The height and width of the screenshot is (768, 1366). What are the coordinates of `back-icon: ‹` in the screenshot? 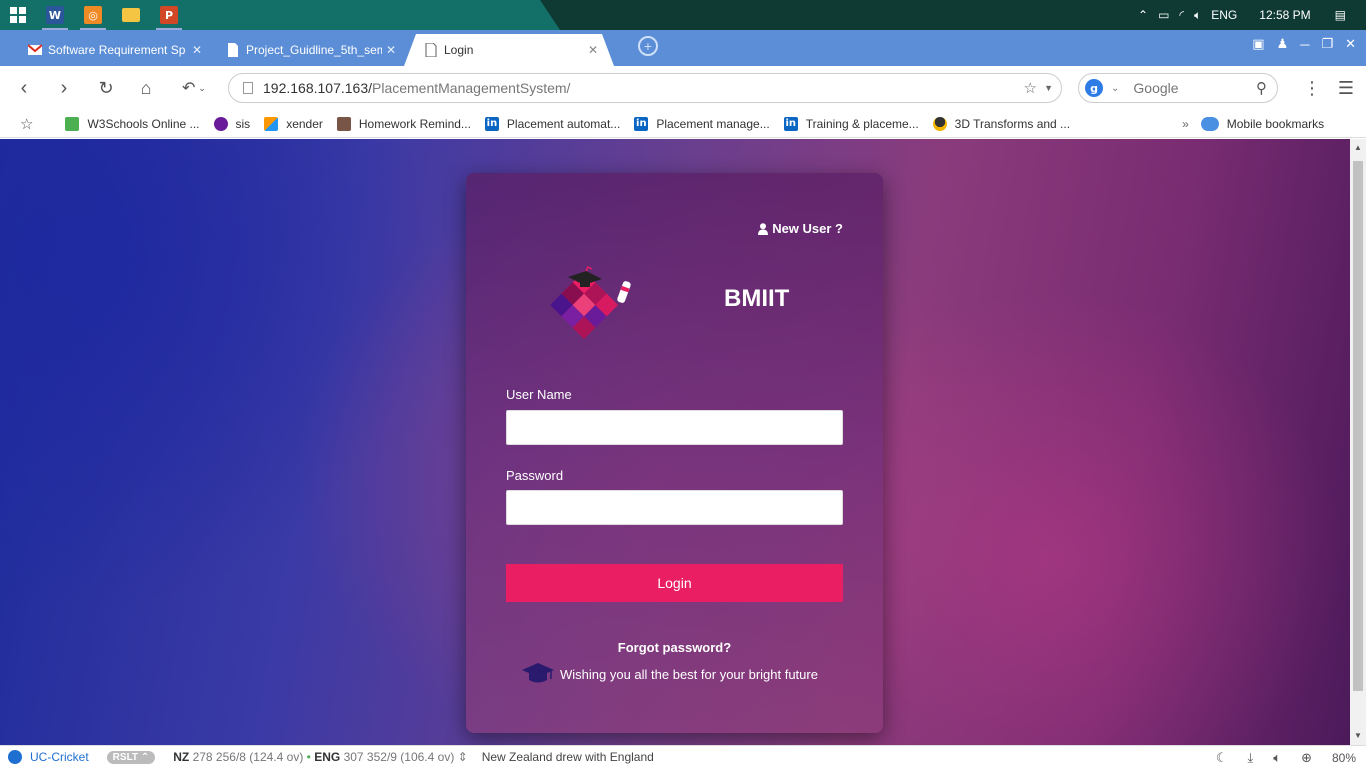 It's located at (24, 88).